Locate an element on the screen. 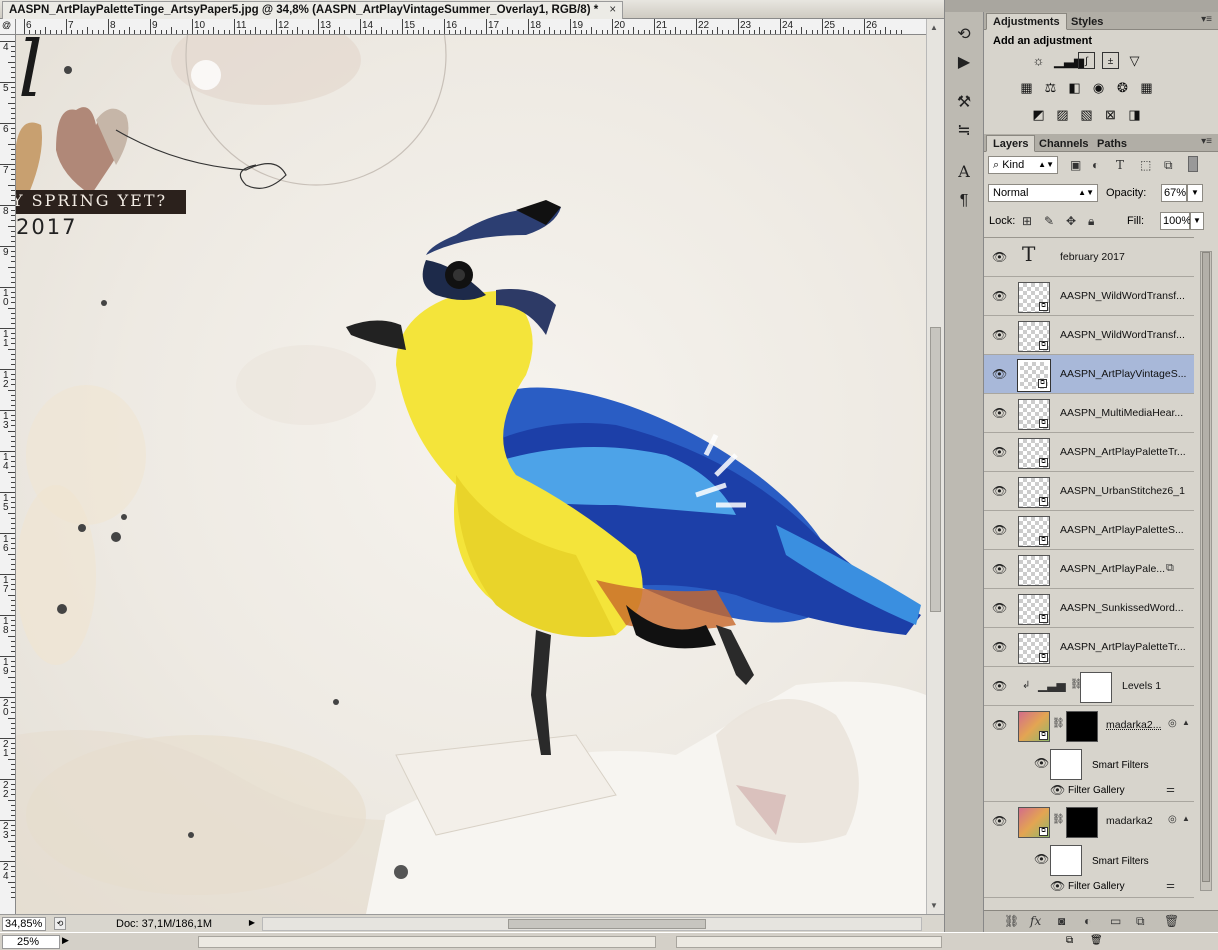  layer-filter-kind: ⌕ Kind ▲▼ is located at coordinates (1023, 165).